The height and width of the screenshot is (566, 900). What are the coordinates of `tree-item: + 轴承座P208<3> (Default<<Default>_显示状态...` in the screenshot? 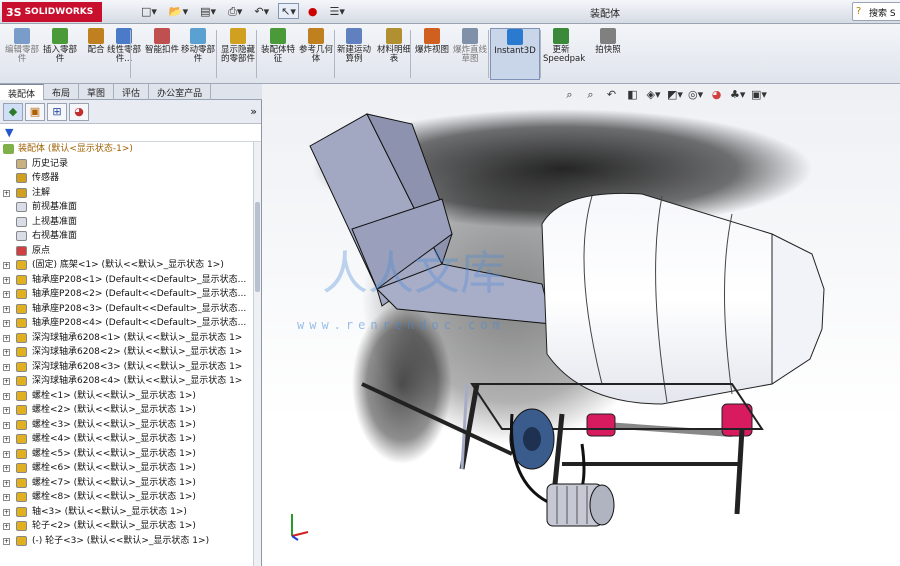 It's located at (128, 309).